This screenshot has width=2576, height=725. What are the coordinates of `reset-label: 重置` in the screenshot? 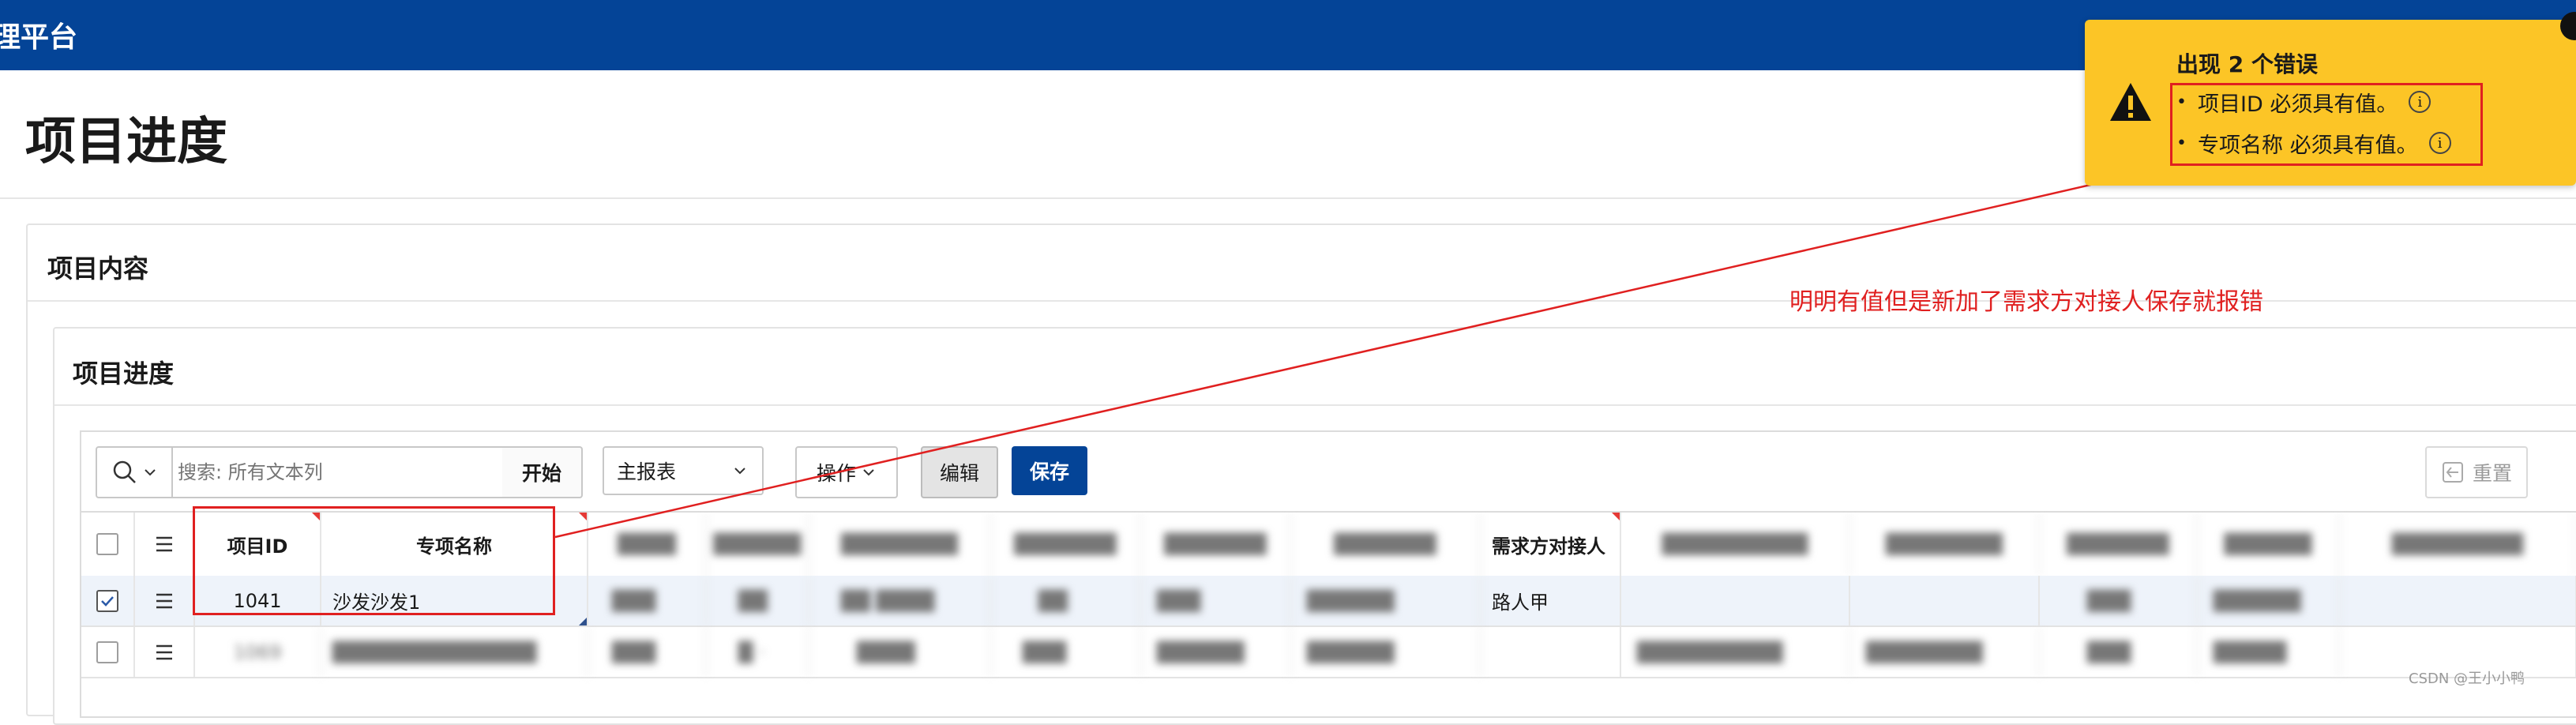 It's located at (2492, 474).